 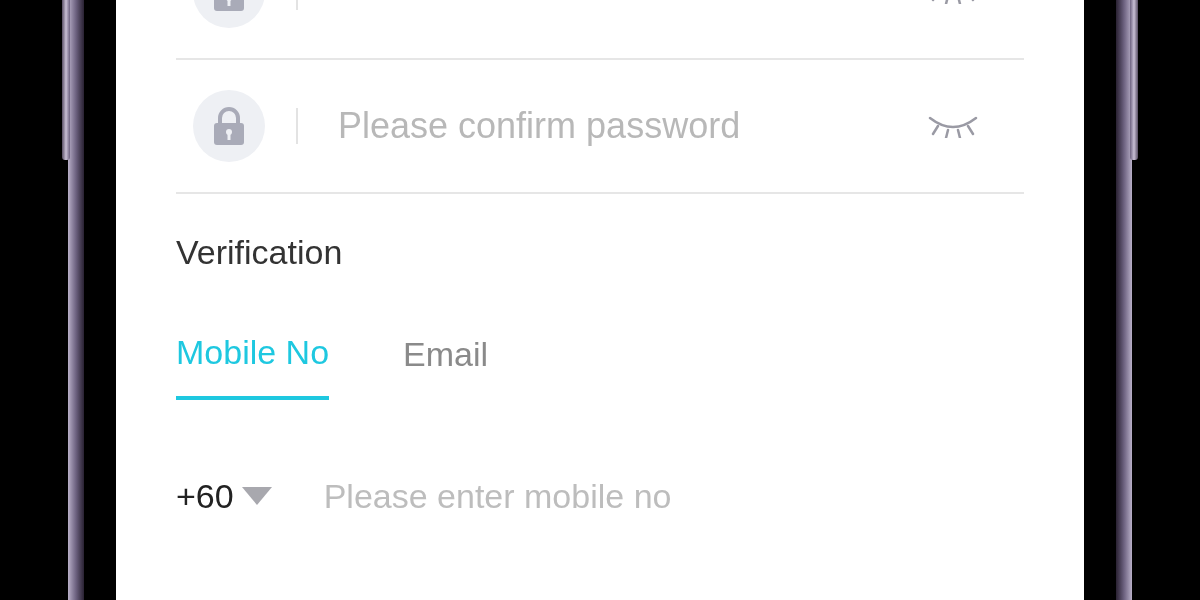 What do you see at coordinates (953, 126) in the screenshot?
I see `closed-eye-icon` at bounding box center [953, 126].